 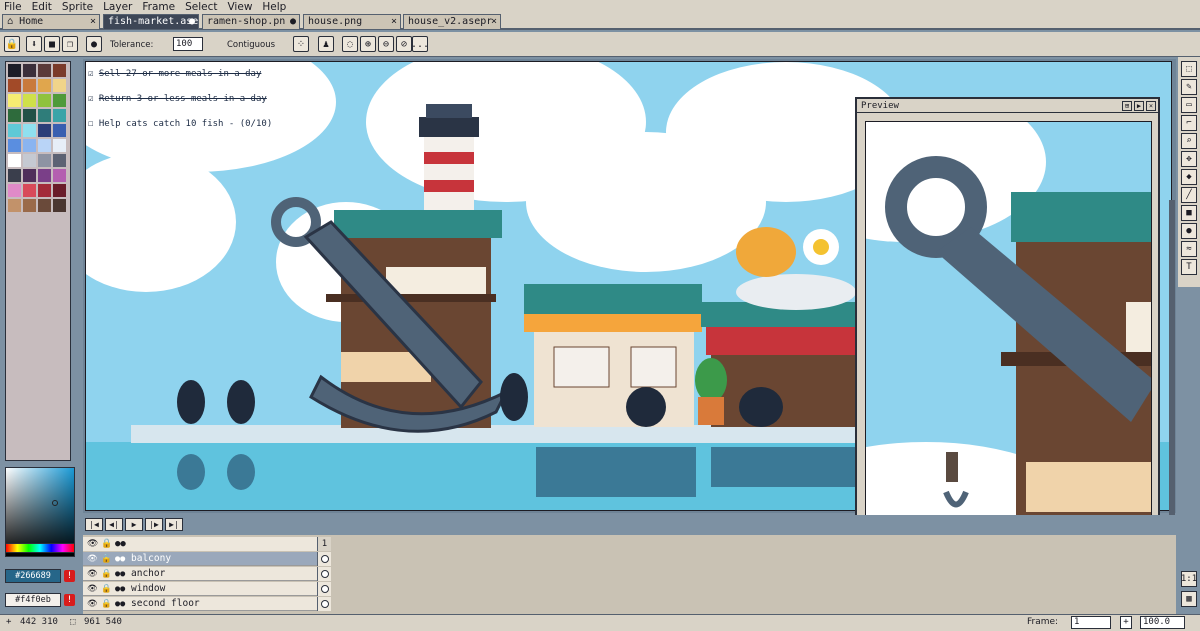 I want to click on layer-row: 👁 🔒 ●● anchor, so click(x=207, y=574).